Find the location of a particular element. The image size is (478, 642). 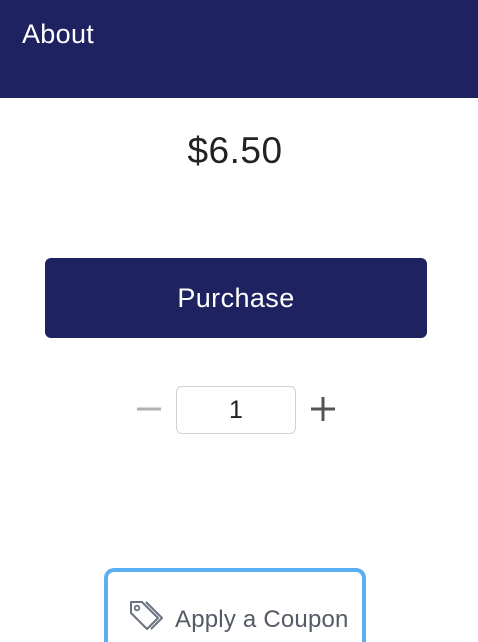

quantity-input is located at coordinates (236, 410).